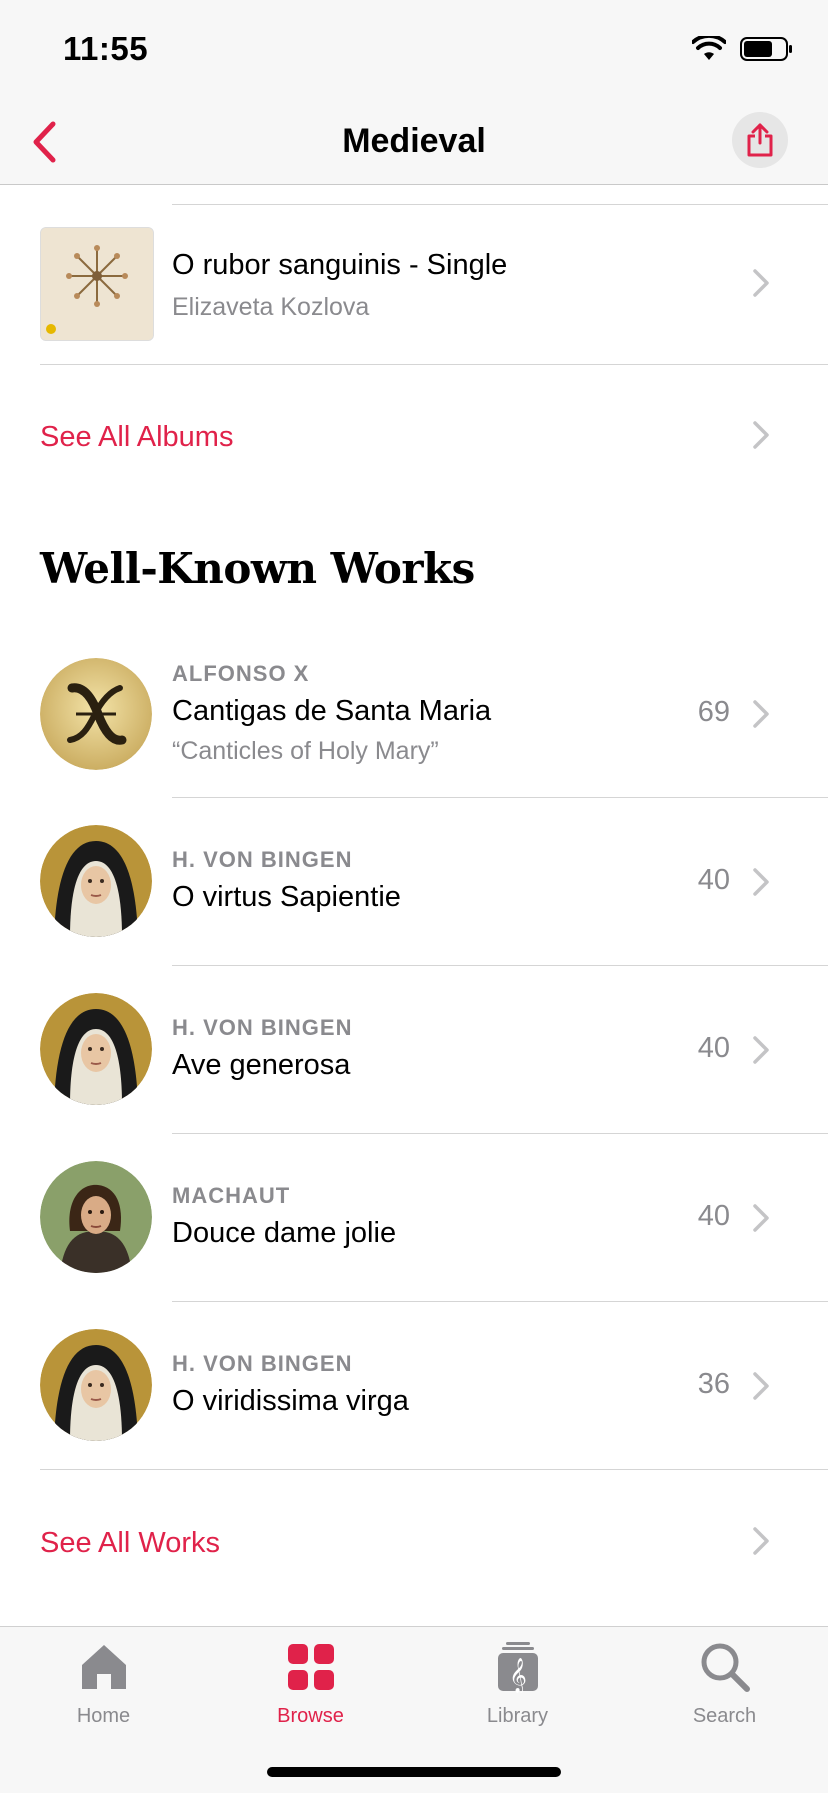  Describe the element at coordinates (271, 307) in the screenshot. I see `album-artist: Elizaveta Kozlova` at that location.